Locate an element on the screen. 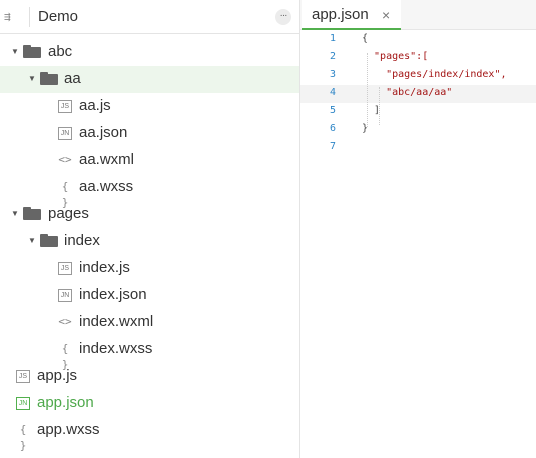 This screenshot has width=536, height=458. tree-item-label: pages is located at coordinates (68, 213).